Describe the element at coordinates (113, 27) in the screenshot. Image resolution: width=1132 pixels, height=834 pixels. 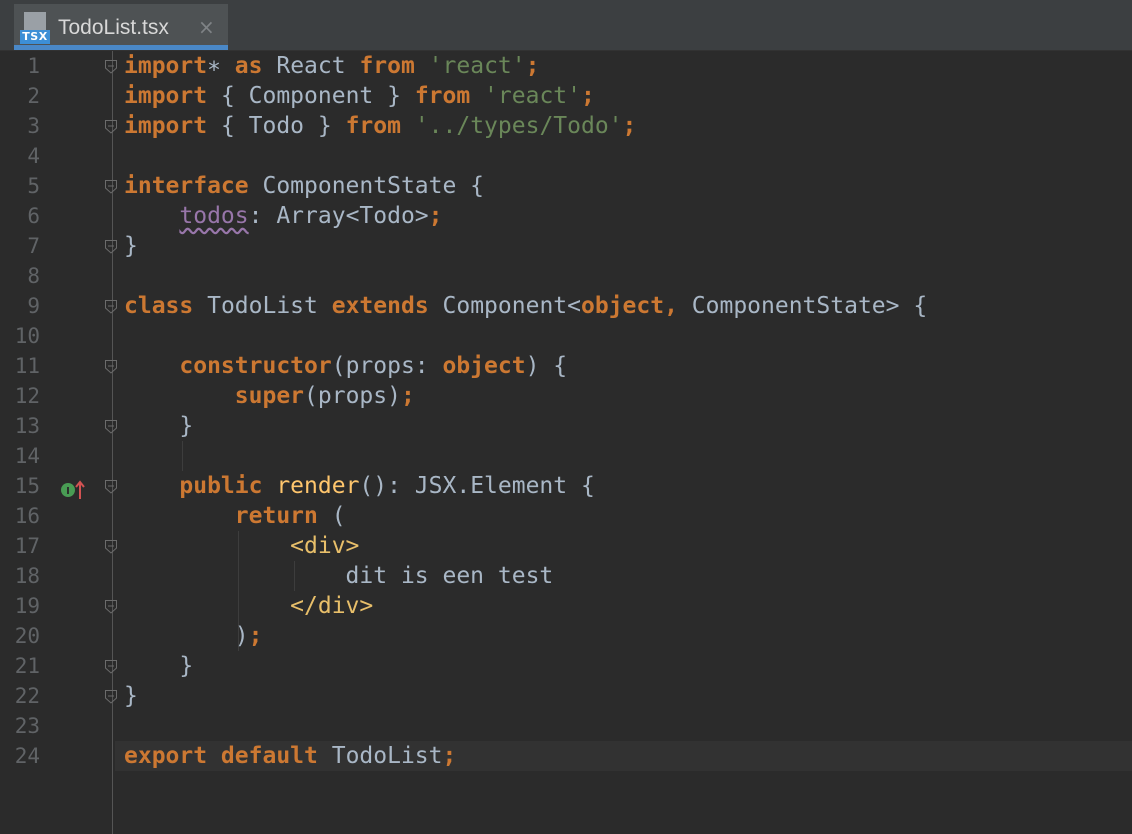
I see `tab-title: TodoList.tsx` at that location.